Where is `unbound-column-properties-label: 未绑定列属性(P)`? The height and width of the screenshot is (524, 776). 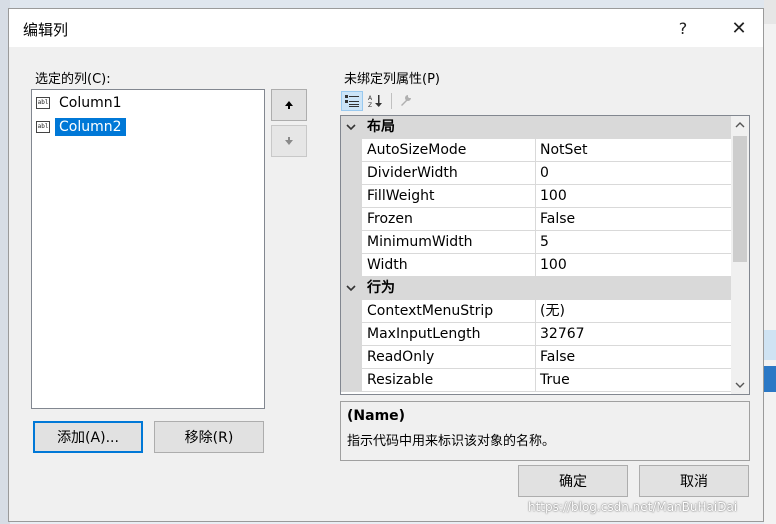
unbound-column-properties-label: 未绑定列属性(P) is located at coordinates (392, 79).